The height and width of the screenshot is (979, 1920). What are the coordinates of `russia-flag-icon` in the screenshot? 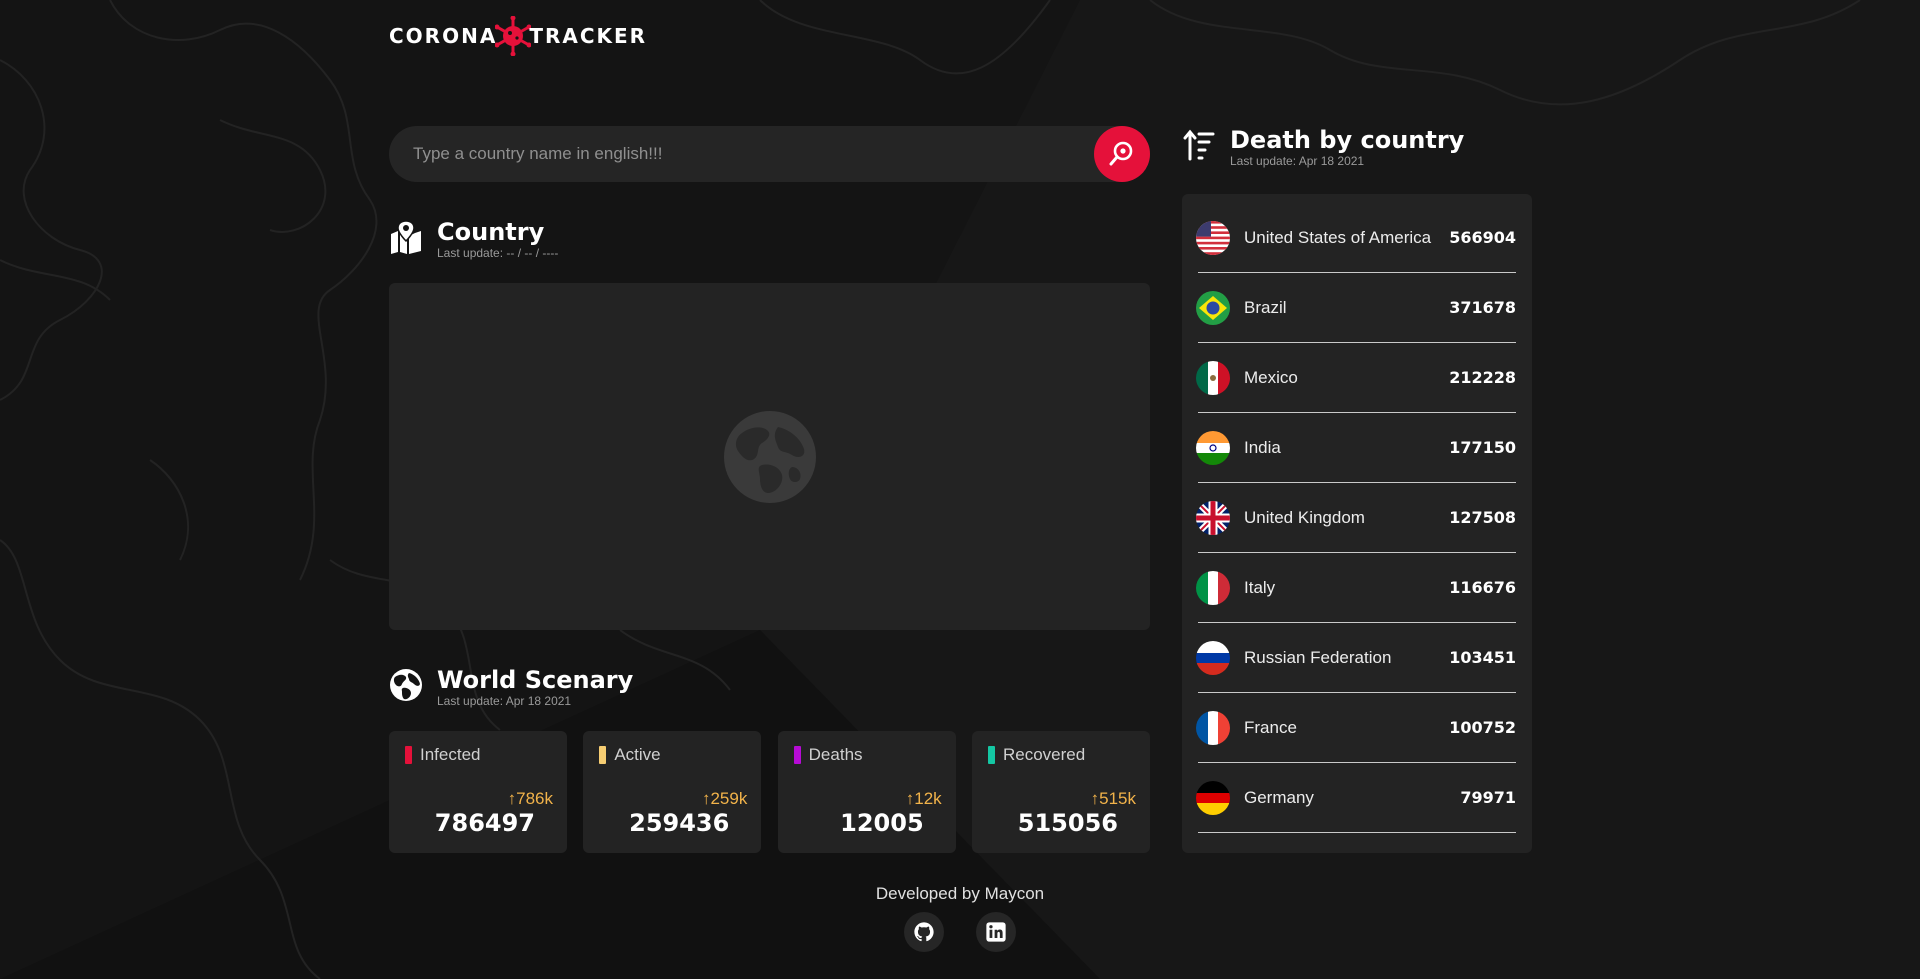 It's located at (1213, 657).